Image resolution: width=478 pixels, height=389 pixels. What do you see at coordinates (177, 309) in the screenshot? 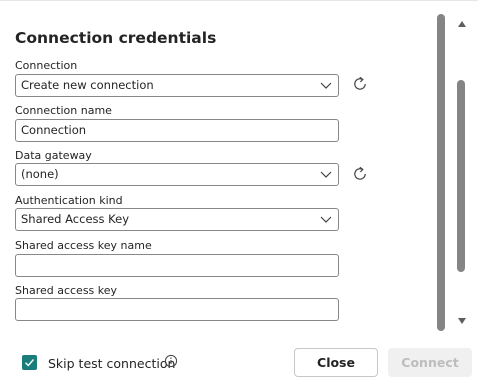
I see `shared-access-key-input` at bounding box center [177, 309].